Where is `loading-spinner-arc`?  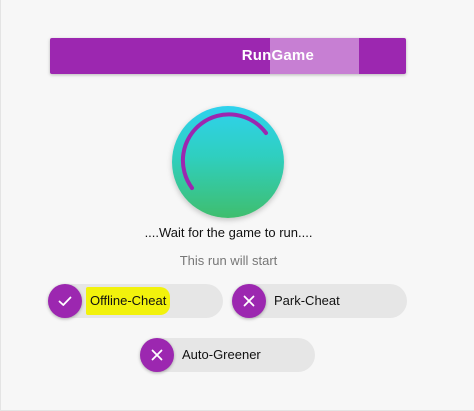
loading-spinner-arc is located at coordinates (224, 151).